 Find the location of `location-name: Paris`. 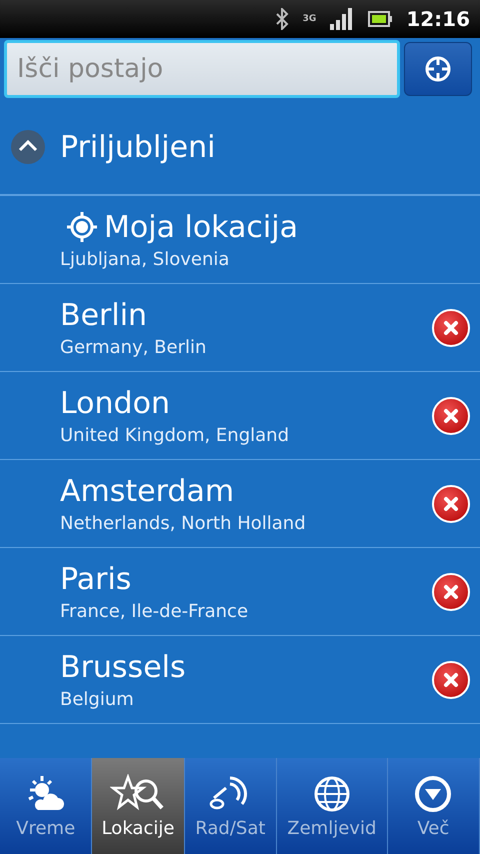

location-name: Paris is located at coordinates (96, 579).